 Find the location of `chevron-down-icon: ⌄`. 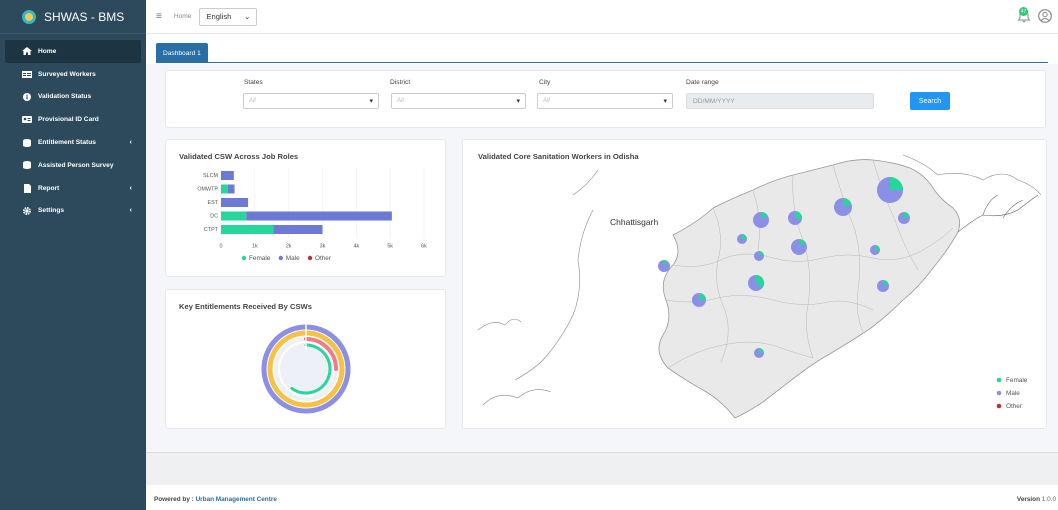

chevron-down-icon: ⌄ is located at coordinates (247, 16).